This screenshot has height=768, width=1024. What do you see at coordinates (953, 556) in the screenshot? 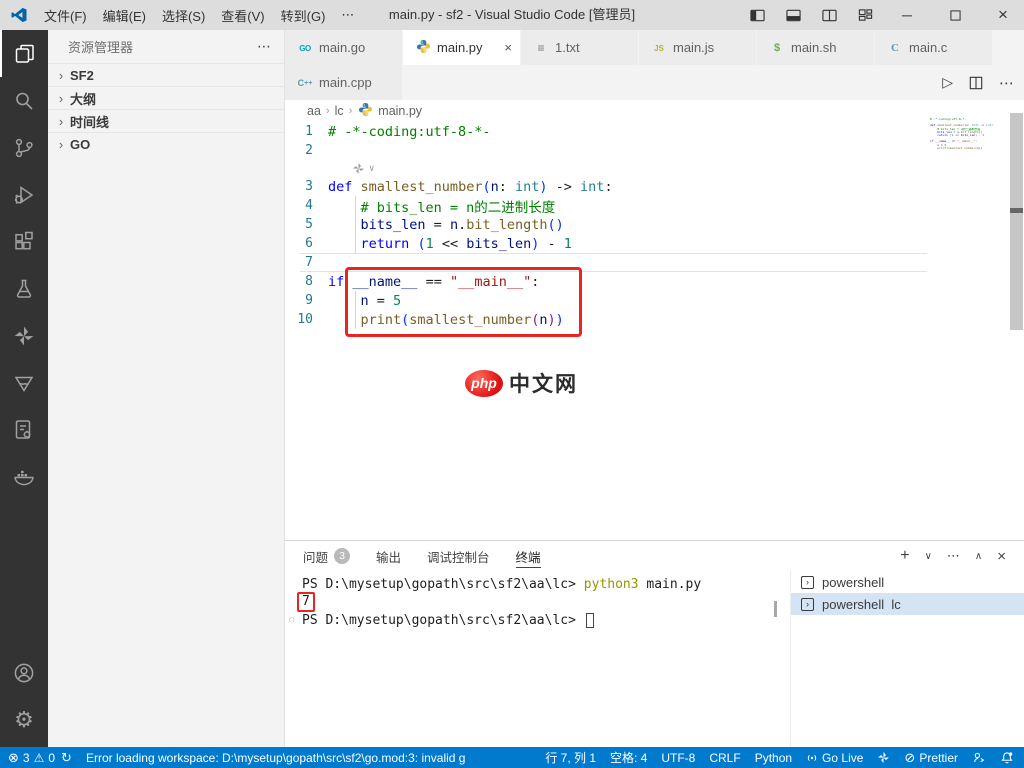
I see `panel-more-icon: ⋯` at bounding box center [953, 556].